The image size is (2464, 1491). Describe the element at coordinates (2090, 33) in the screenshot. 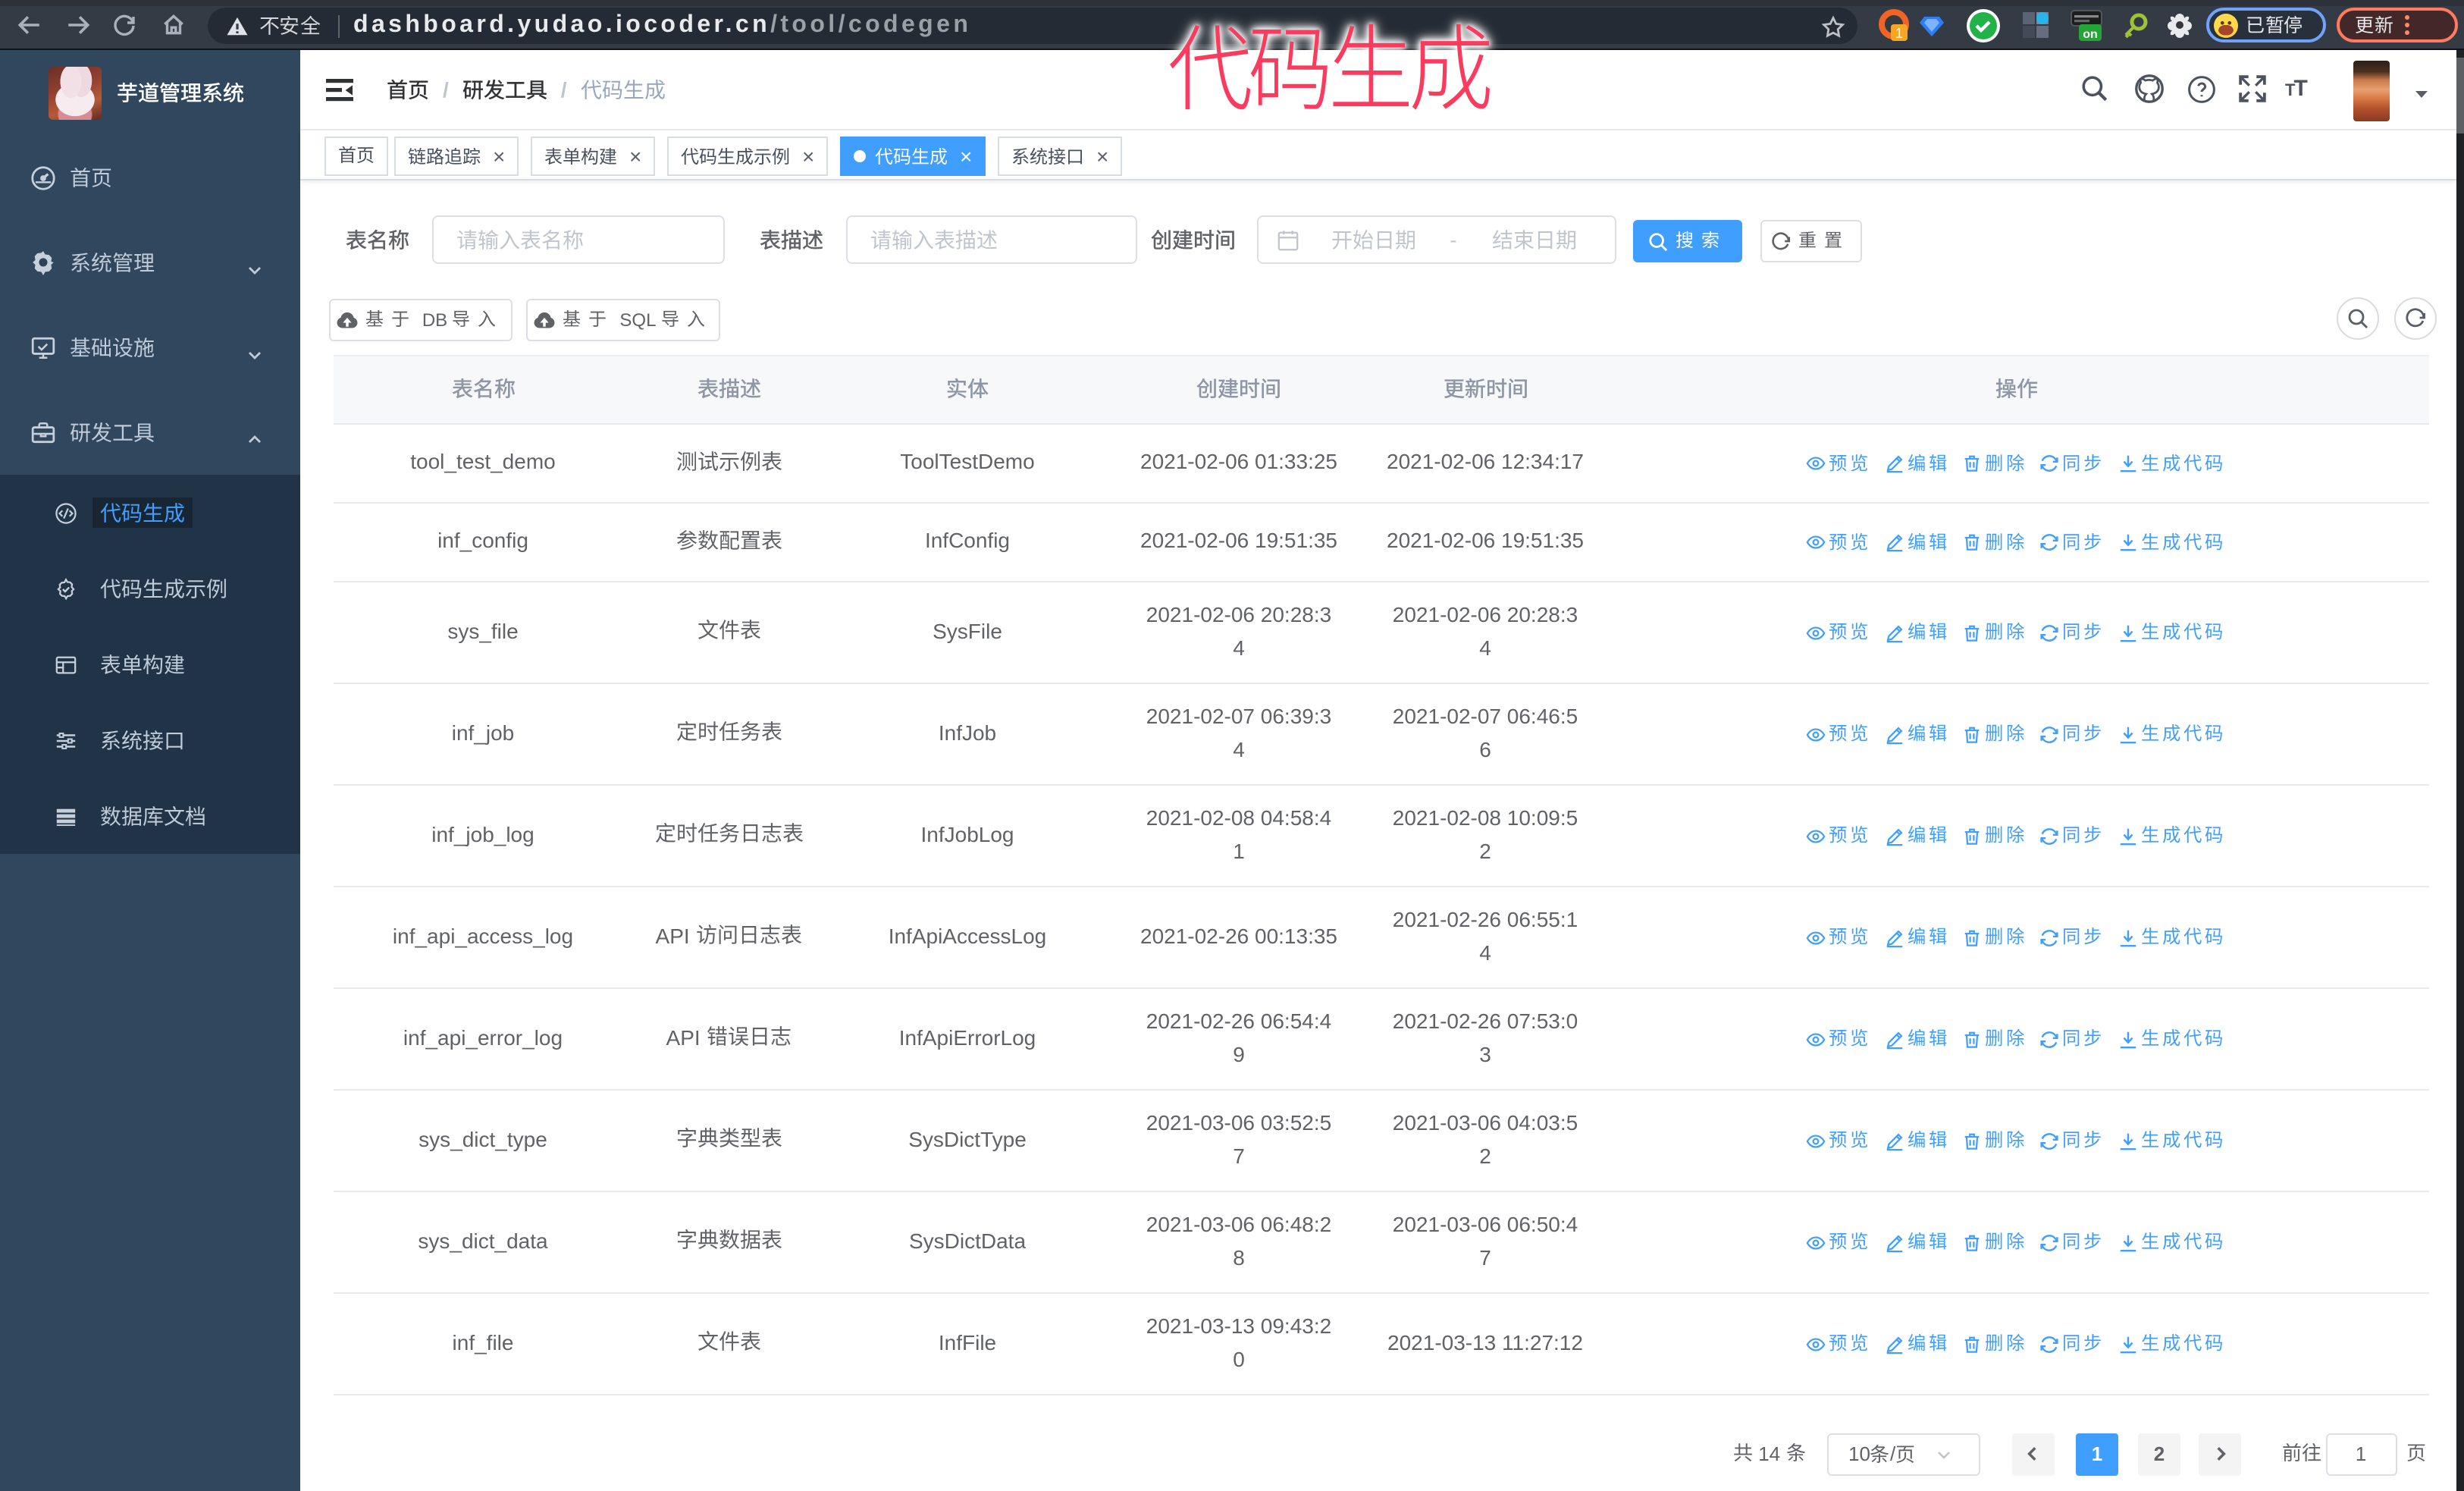

I see `svg-text: on` at that location.